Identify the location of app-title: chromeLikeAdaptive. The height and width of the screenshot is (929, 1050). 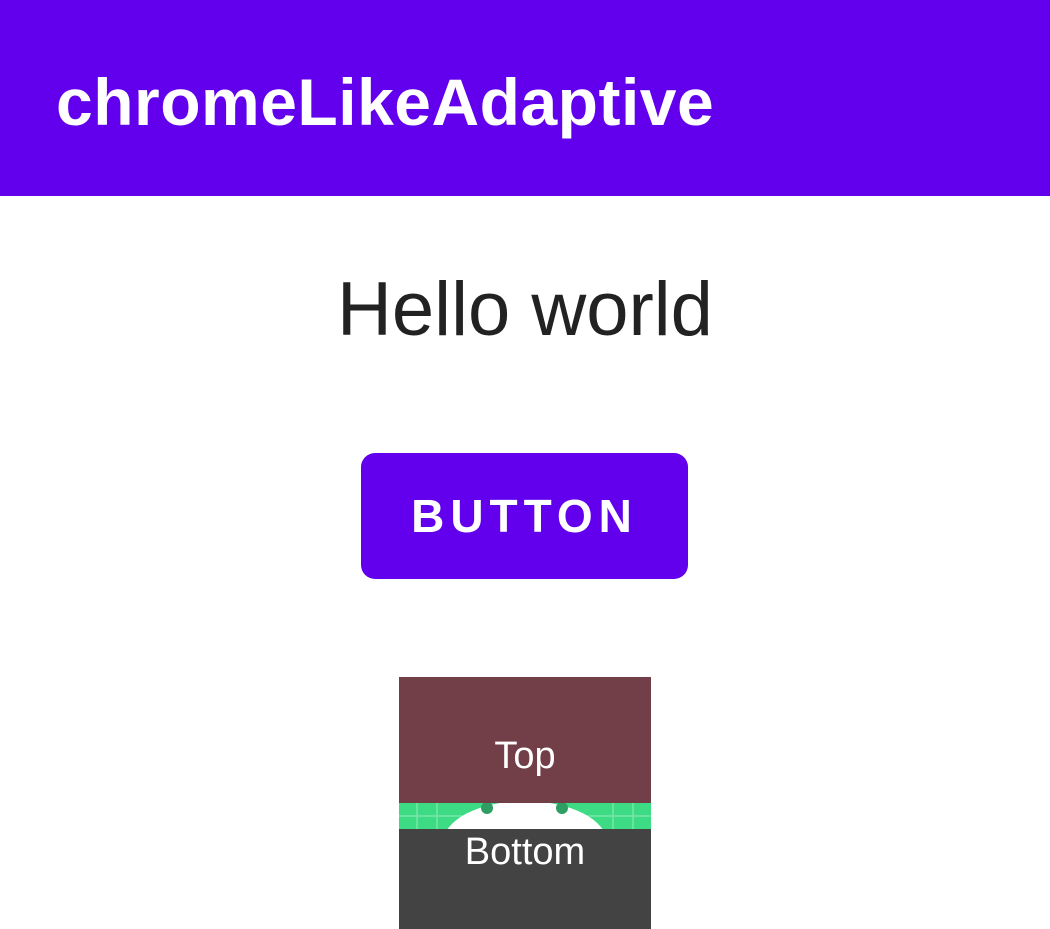
(385, 102).